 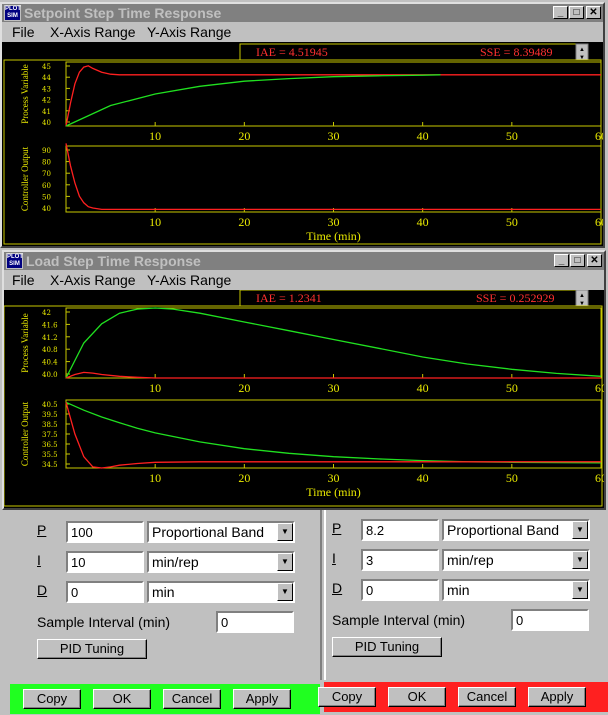 I want to click on right-cancel-button: Cancel, so click(x=487, y=697).